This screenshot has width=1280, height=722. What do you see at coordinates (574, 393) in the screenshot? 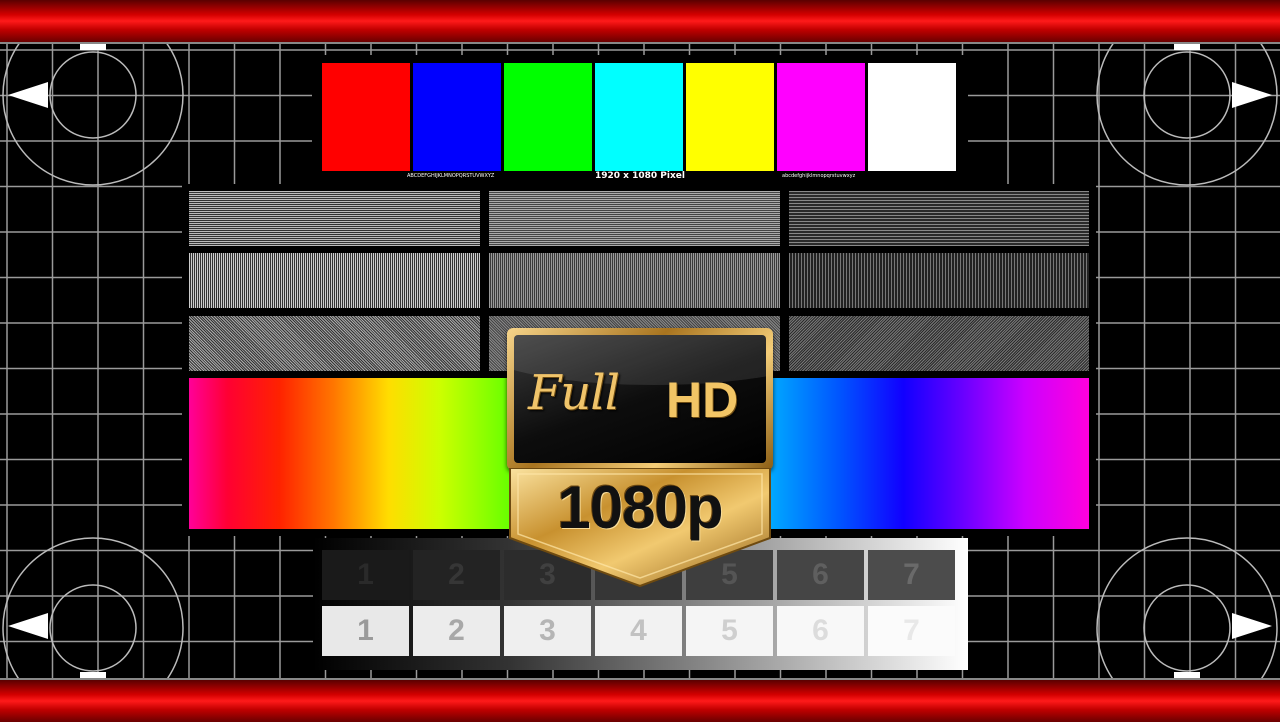
I see `badge-full-text: Full` at bounding box center [574, 393].